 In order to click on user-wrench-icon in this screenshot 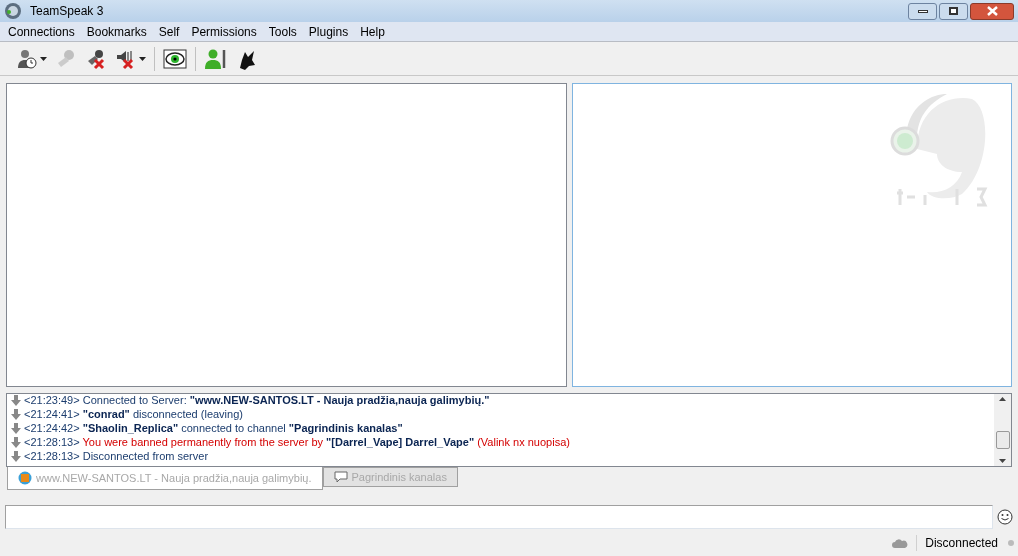, I will do `click(216, 58)`.